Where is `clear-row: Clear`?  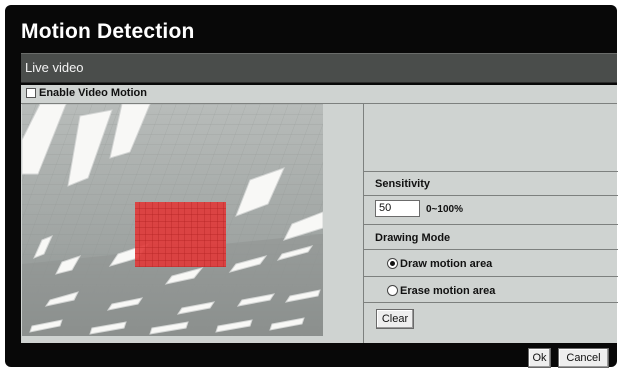 clear-row: Clear is located at coordinates (491, 319).